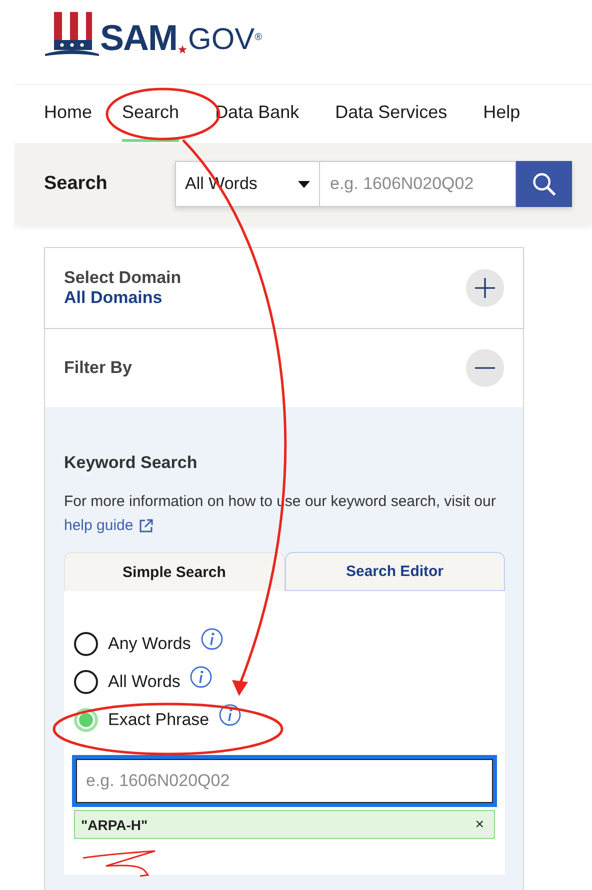 This screenshot has height=890, width=592. Describe the element at coordinates (146, 525) in the screenshot. I see `external-link-icon` at that location.